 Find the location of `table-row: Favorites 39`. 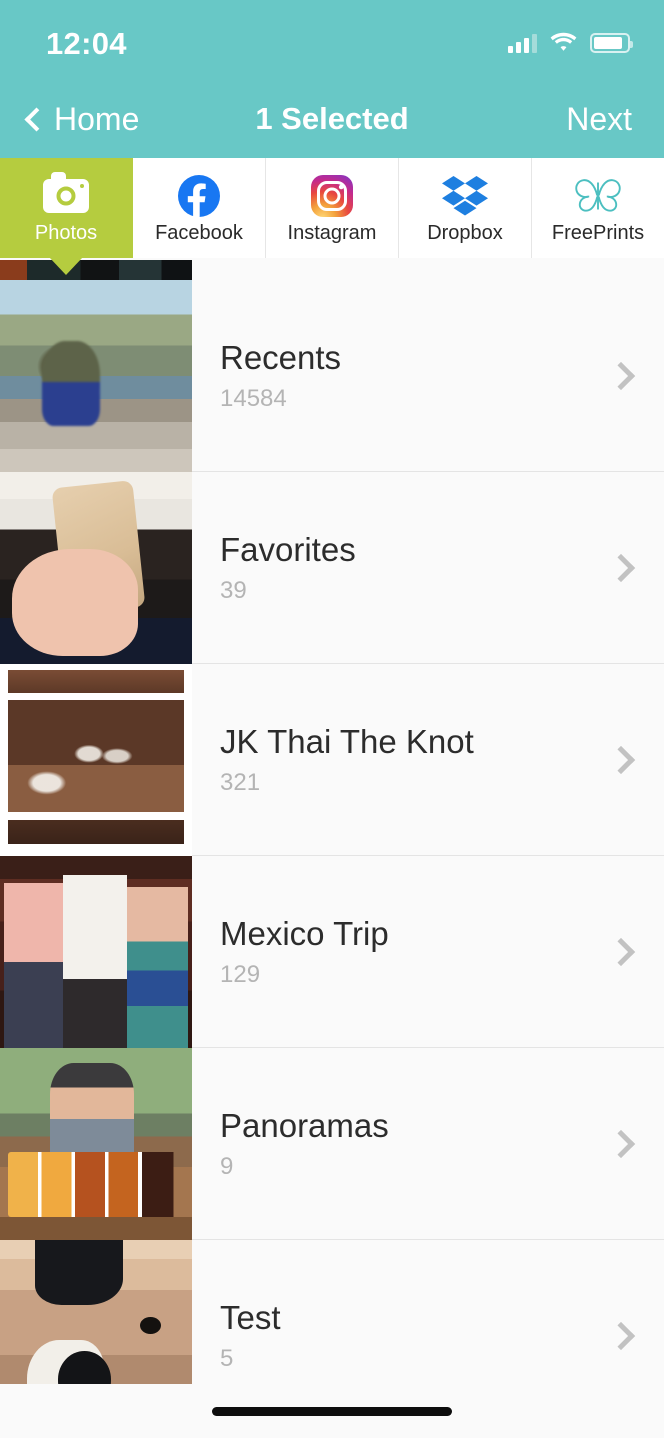

table-row: Favorites 39 is located at coordinates (332, 568).